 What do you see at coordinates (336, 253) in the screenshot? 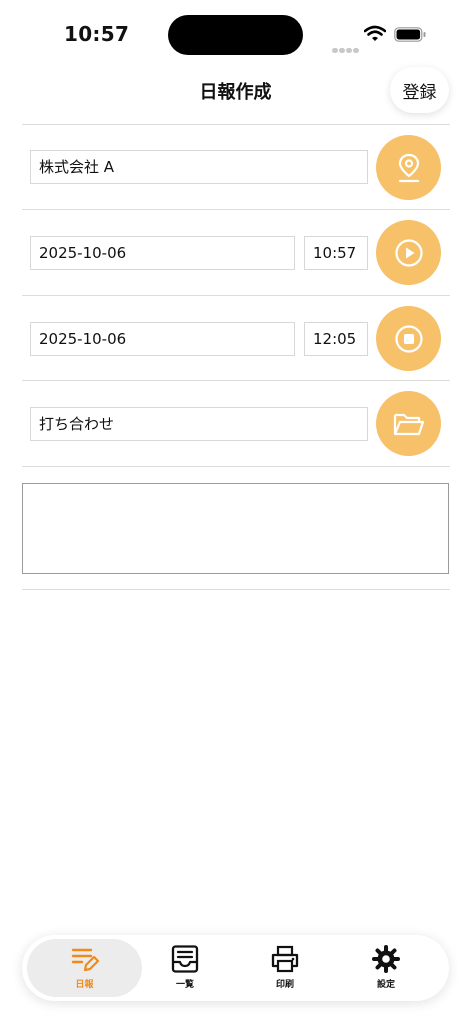
I see `start-time-field: 10:57` at bounding box center [336, 253].